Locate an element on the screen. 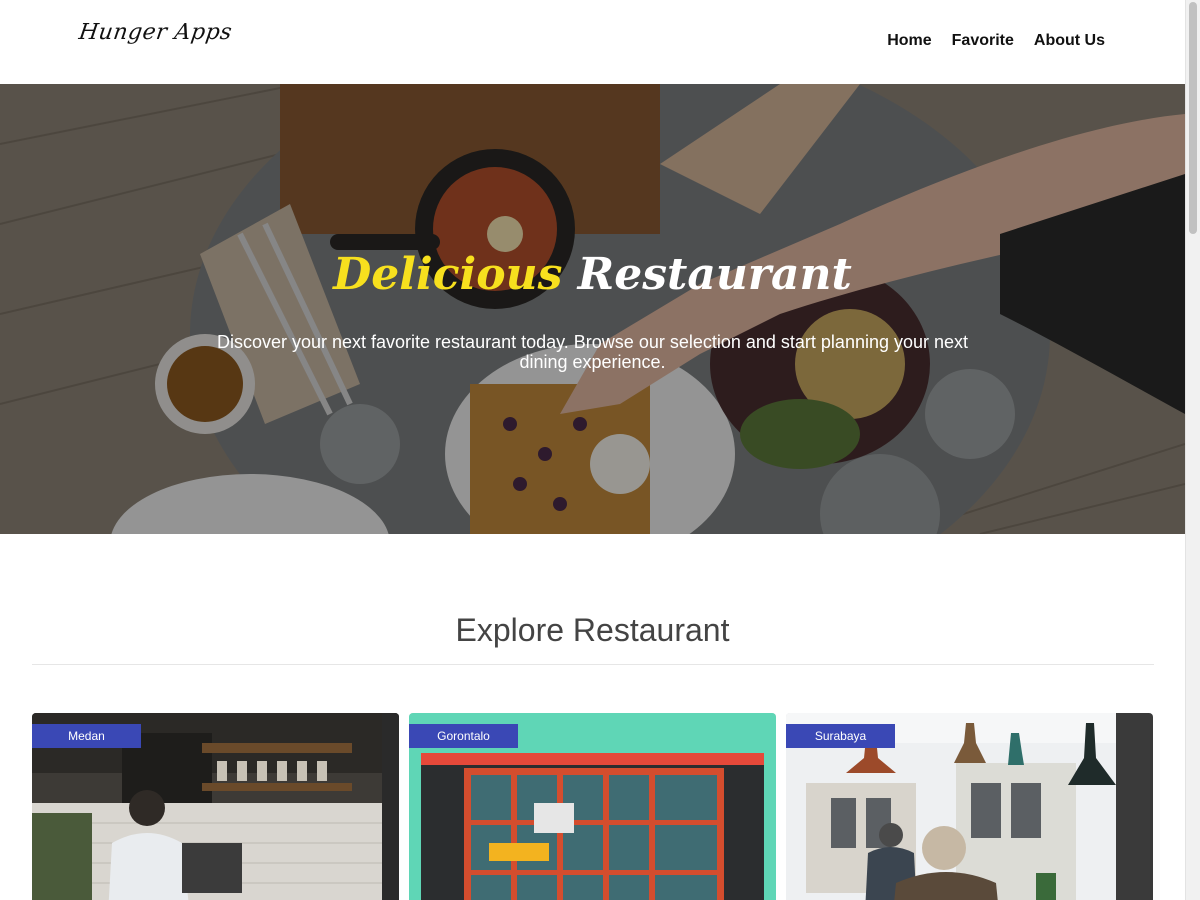 The width and height of the screenshot is (1200, 900). main-nav: Home Favorite About Us is located at coordinates (996, 41).